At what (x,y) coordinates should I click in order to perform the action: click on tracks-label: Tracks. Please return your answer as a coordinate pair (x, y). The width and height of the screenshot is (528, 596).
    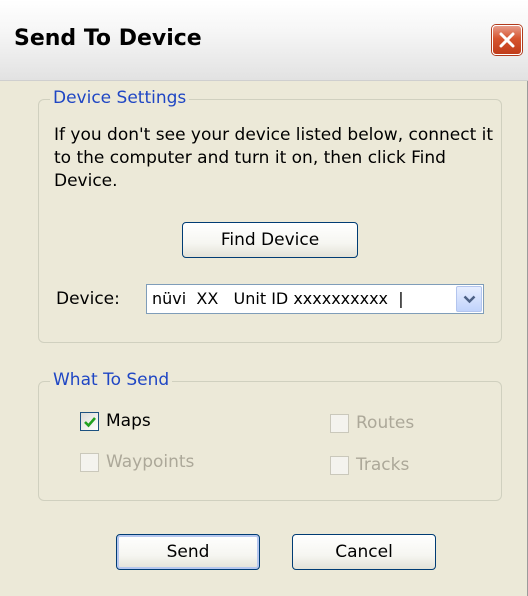
    Looking at the image, I should click on (382, 465).